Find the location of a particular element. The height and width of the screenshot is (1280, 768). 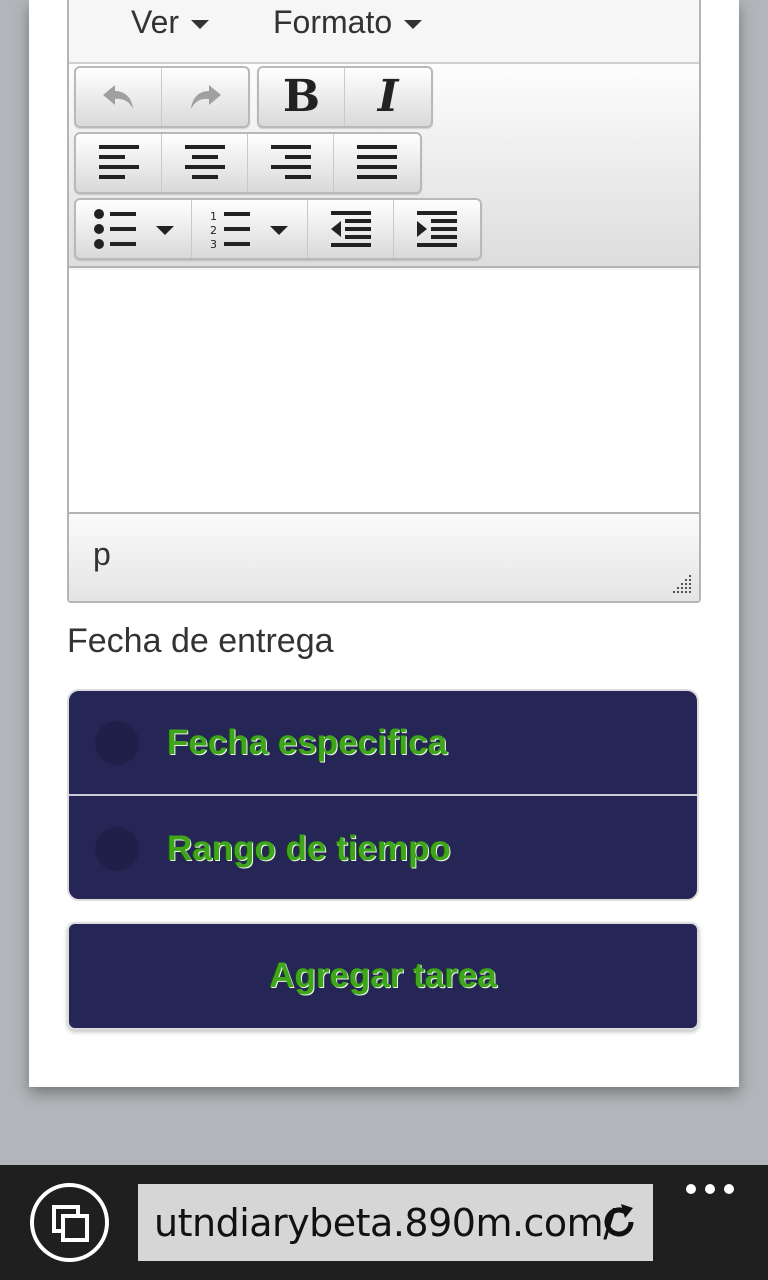

element-path: p is located at coordinates (102, 554).